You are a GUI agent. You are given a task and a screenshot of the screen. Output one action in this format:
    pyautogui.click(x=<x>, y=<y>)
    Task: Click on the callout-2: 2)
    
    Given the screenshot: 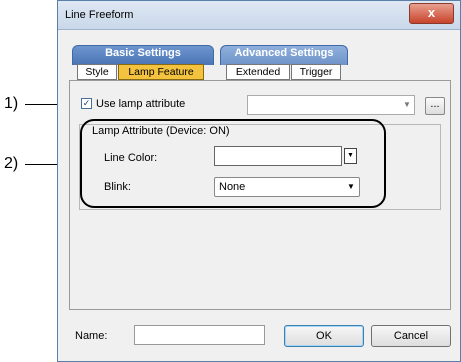 What is the action you would take?
    pyautogui.click(x=11, y=163)
    